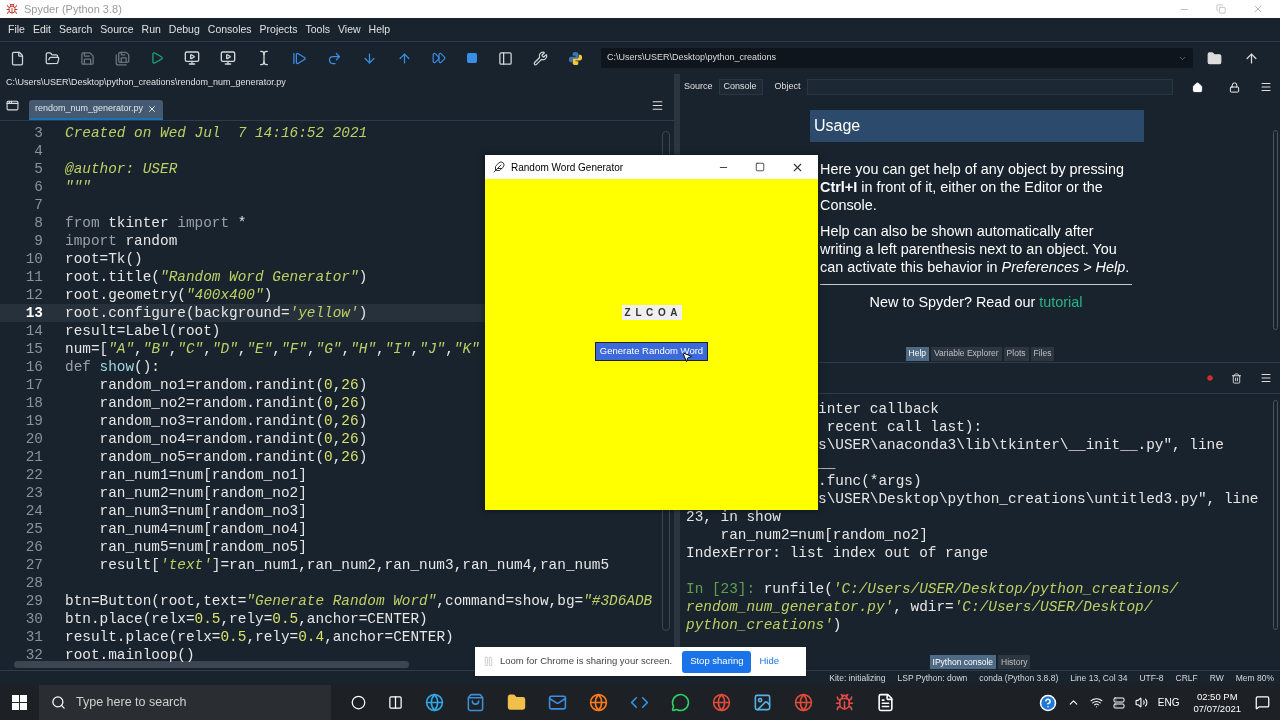 The width and height of the screenshot is (1280, 720). What do you see at coordinates (38, 133) in the screenshot?
I see `line-number: 3` at bounding box center [38, 133].